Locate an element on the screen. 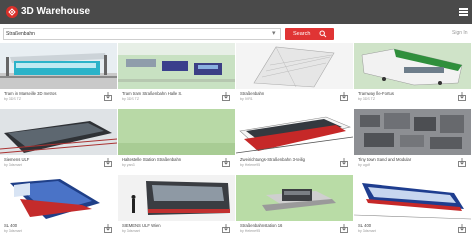 Image resolution: width=472 pixels, height=242 pixels. model-card: Tramway Île-Fortus by 3DS TZ is located at coordinates (413, 74).